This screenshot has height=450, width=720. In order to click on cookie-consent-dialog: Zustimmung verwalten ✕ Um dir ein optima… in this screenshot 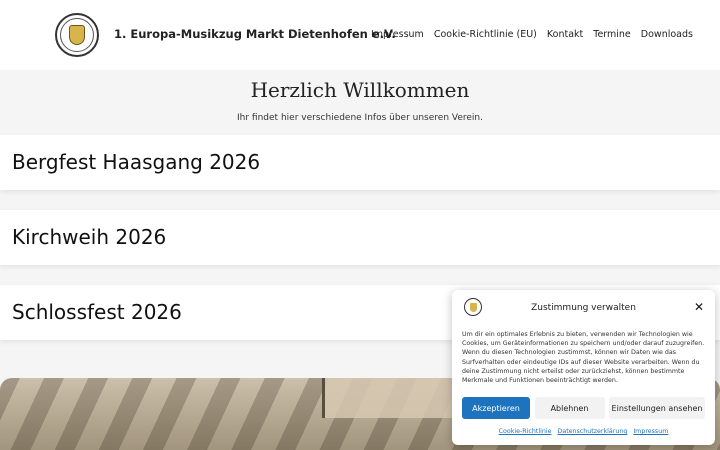, I will do `click(583, 367)`.